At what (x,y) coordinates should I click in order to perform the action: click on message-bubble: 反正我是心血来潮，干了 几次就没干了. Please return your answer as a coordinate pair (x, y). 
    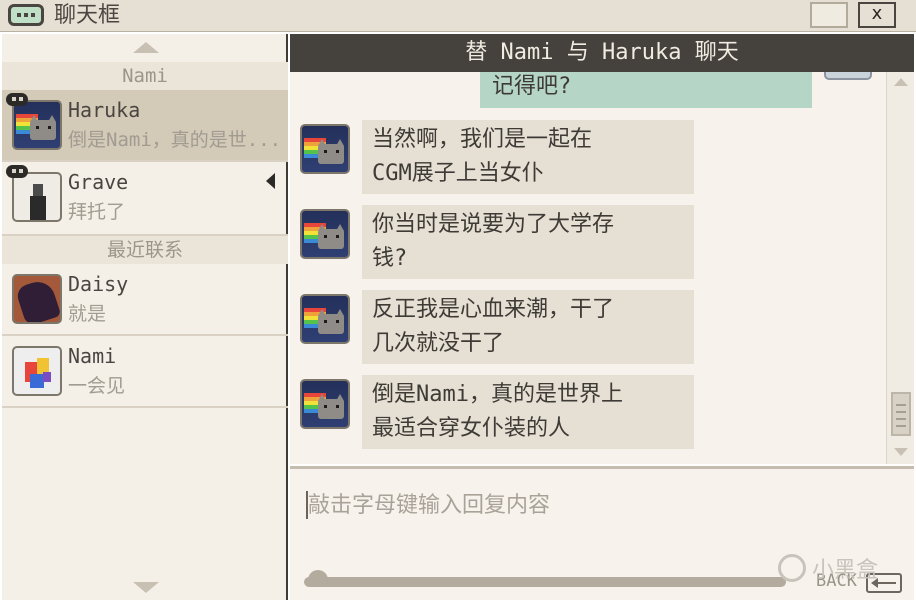
    Looking at the image, I should click on (528, 327).